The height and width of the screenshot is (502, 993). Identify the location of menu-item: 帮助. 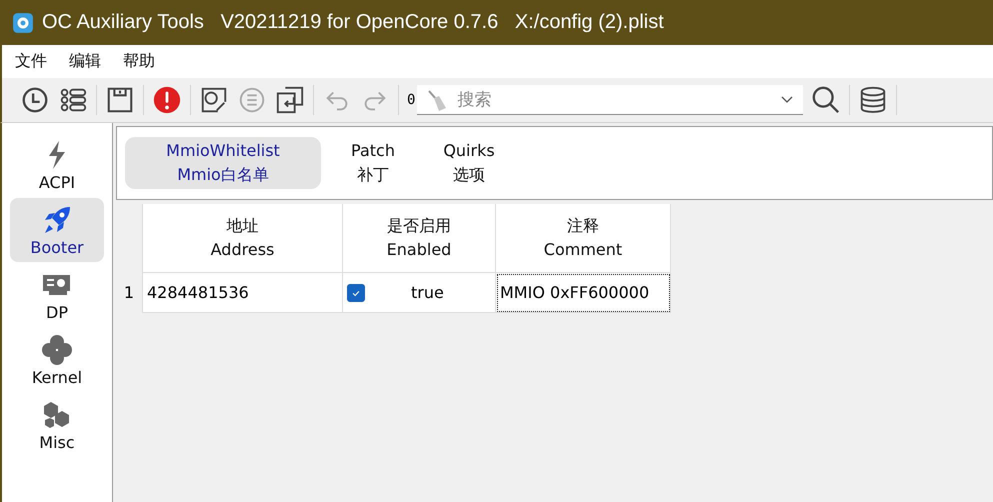
(139, 61).